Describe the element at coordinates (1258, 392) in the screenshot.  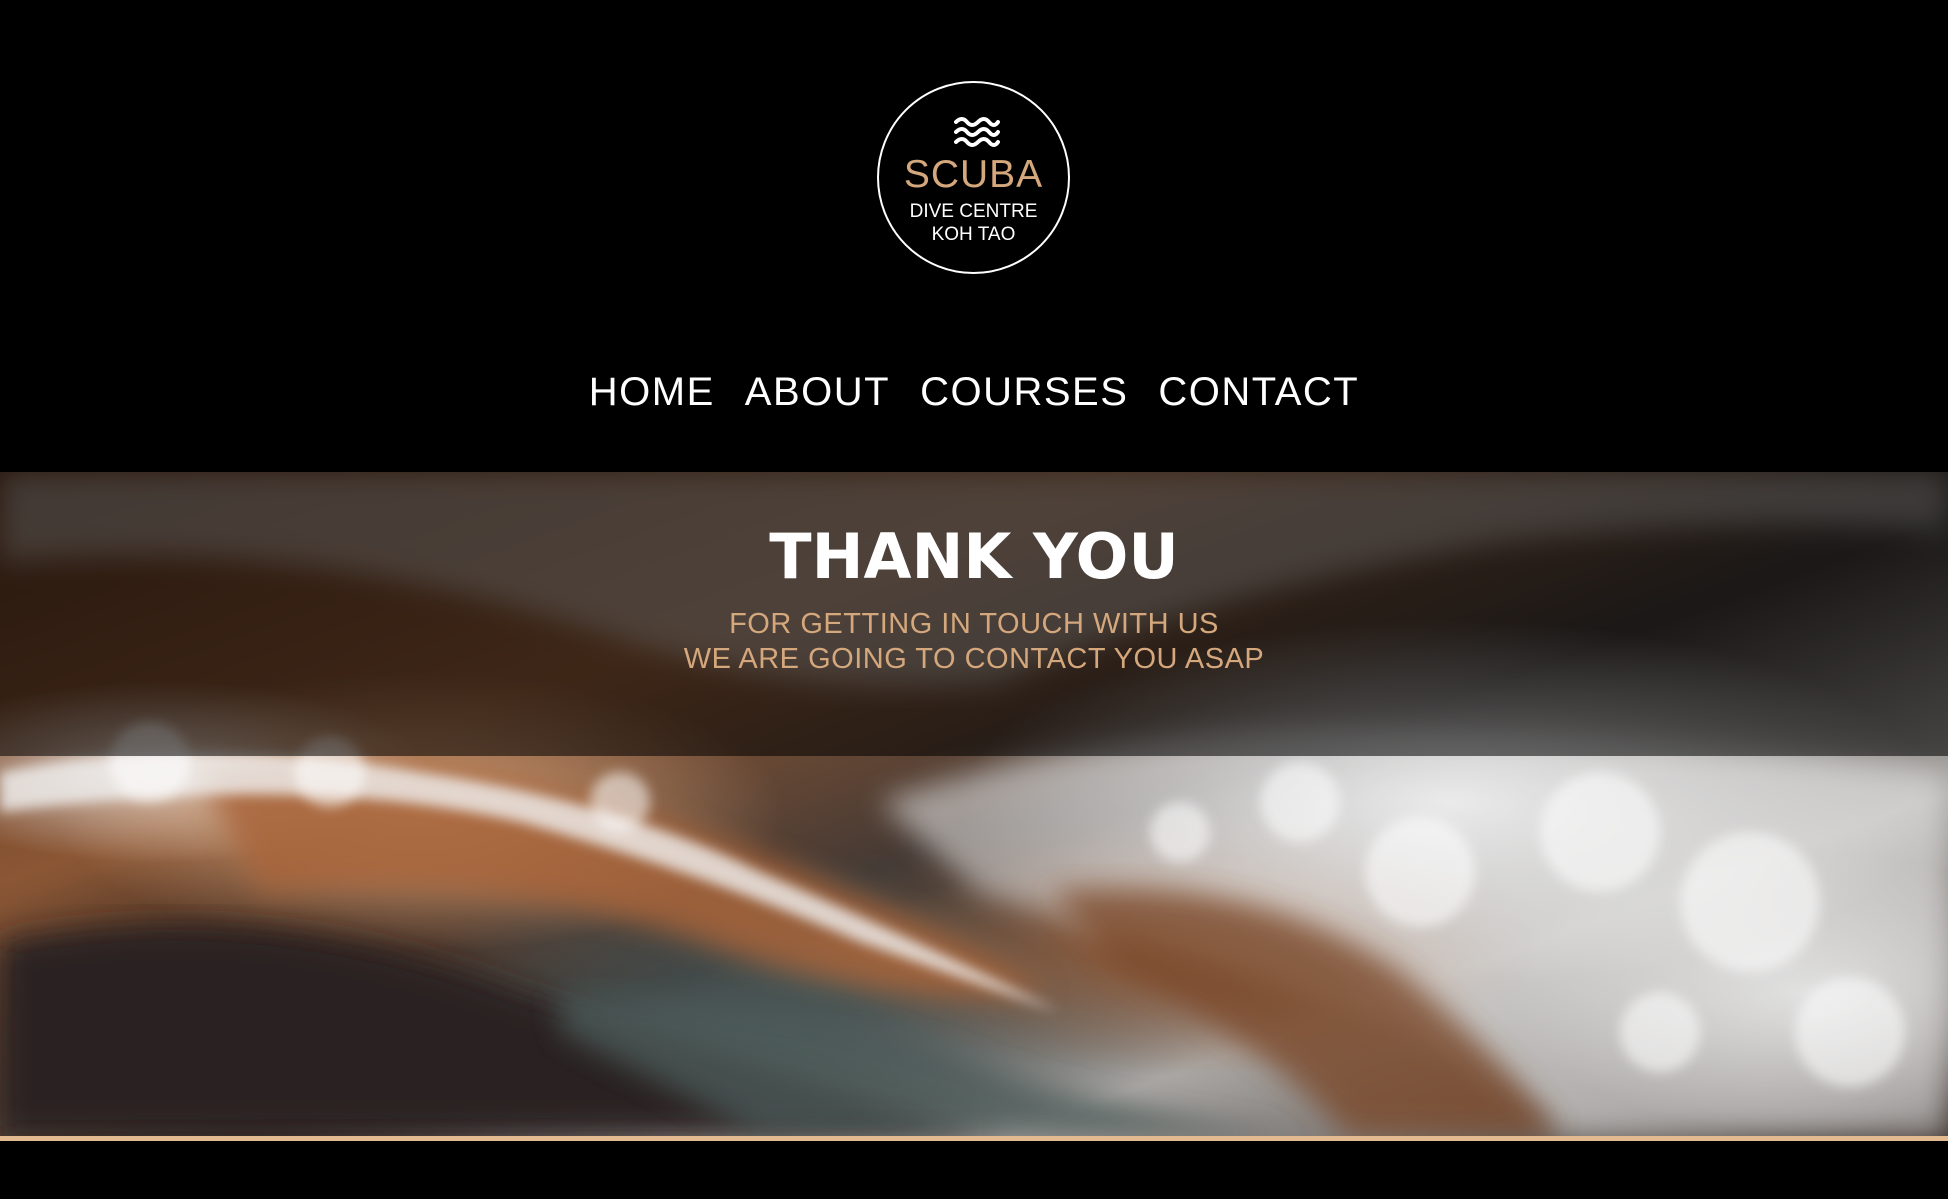
I see `nav-item-contact: CONTACT` at that location.